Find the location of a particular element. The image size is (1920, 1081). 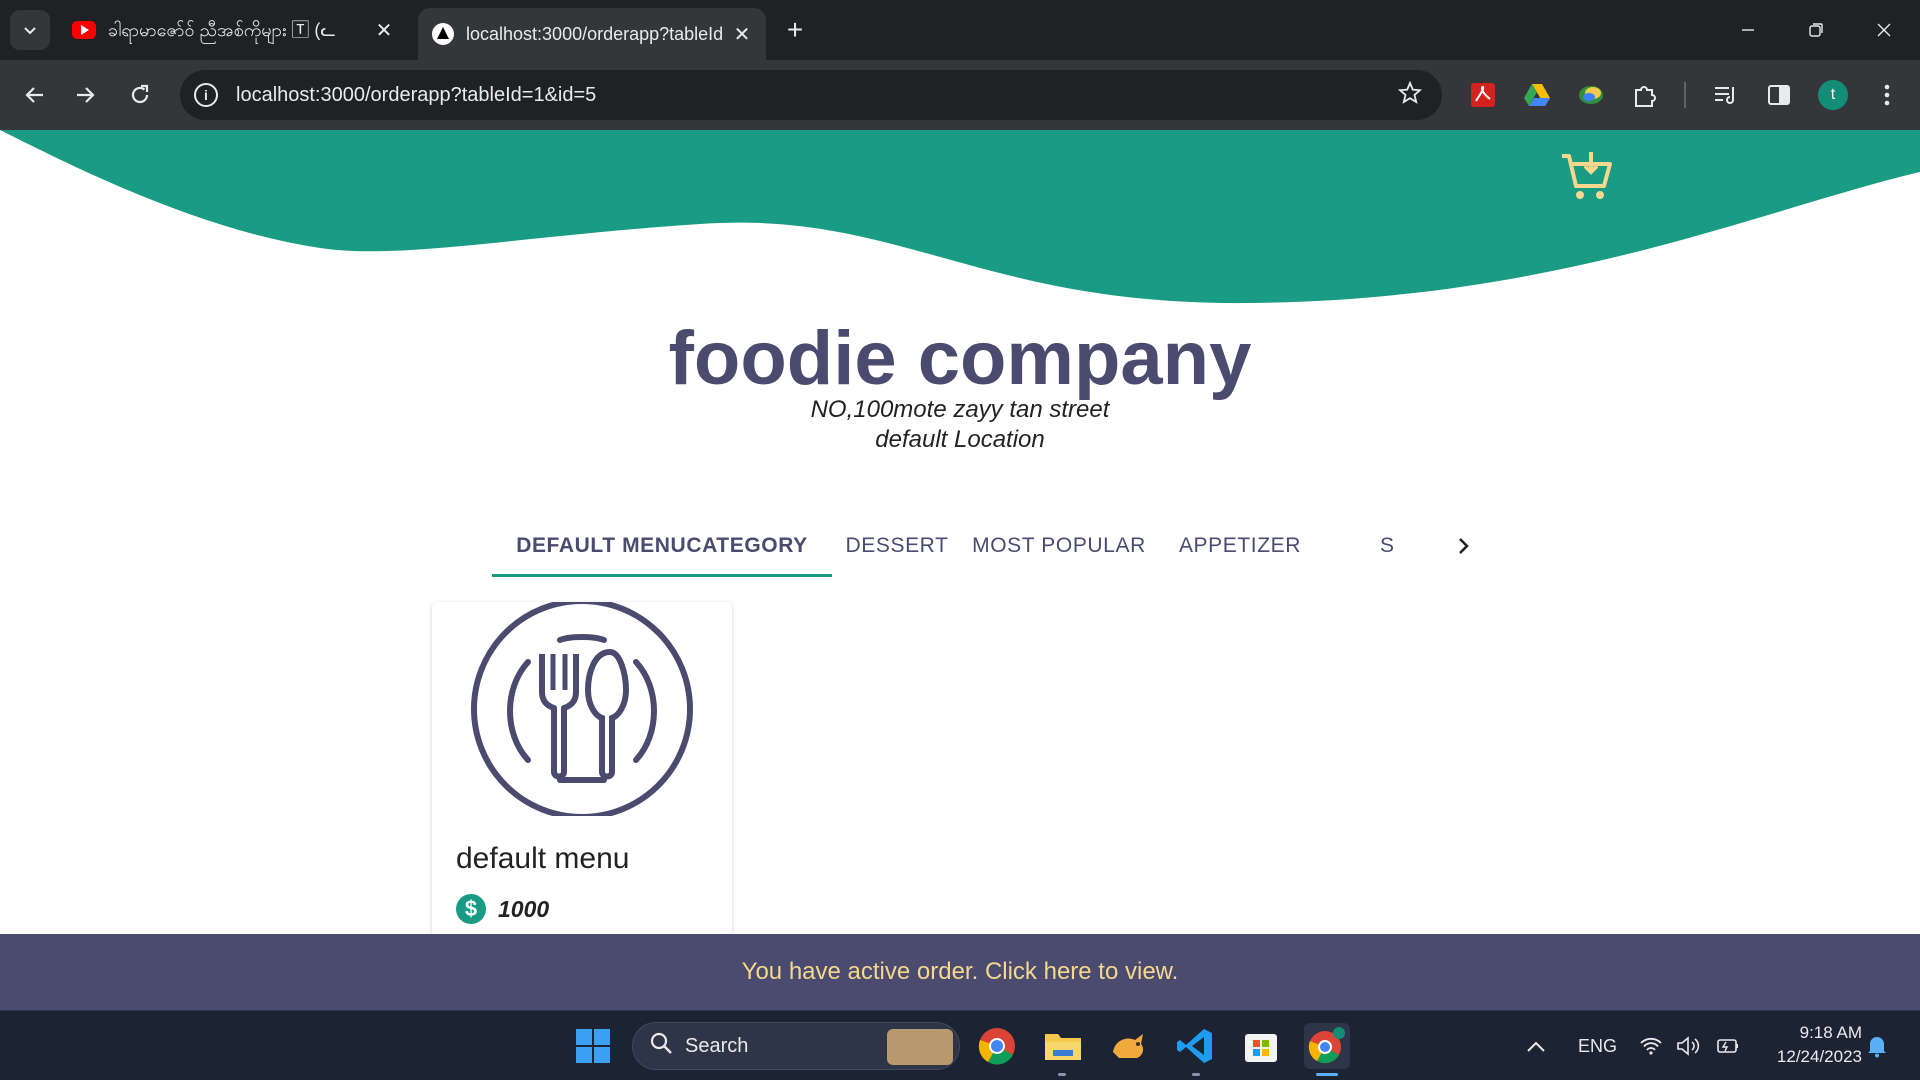

notification-bell-icon is located at coordinates (1877, 1046).